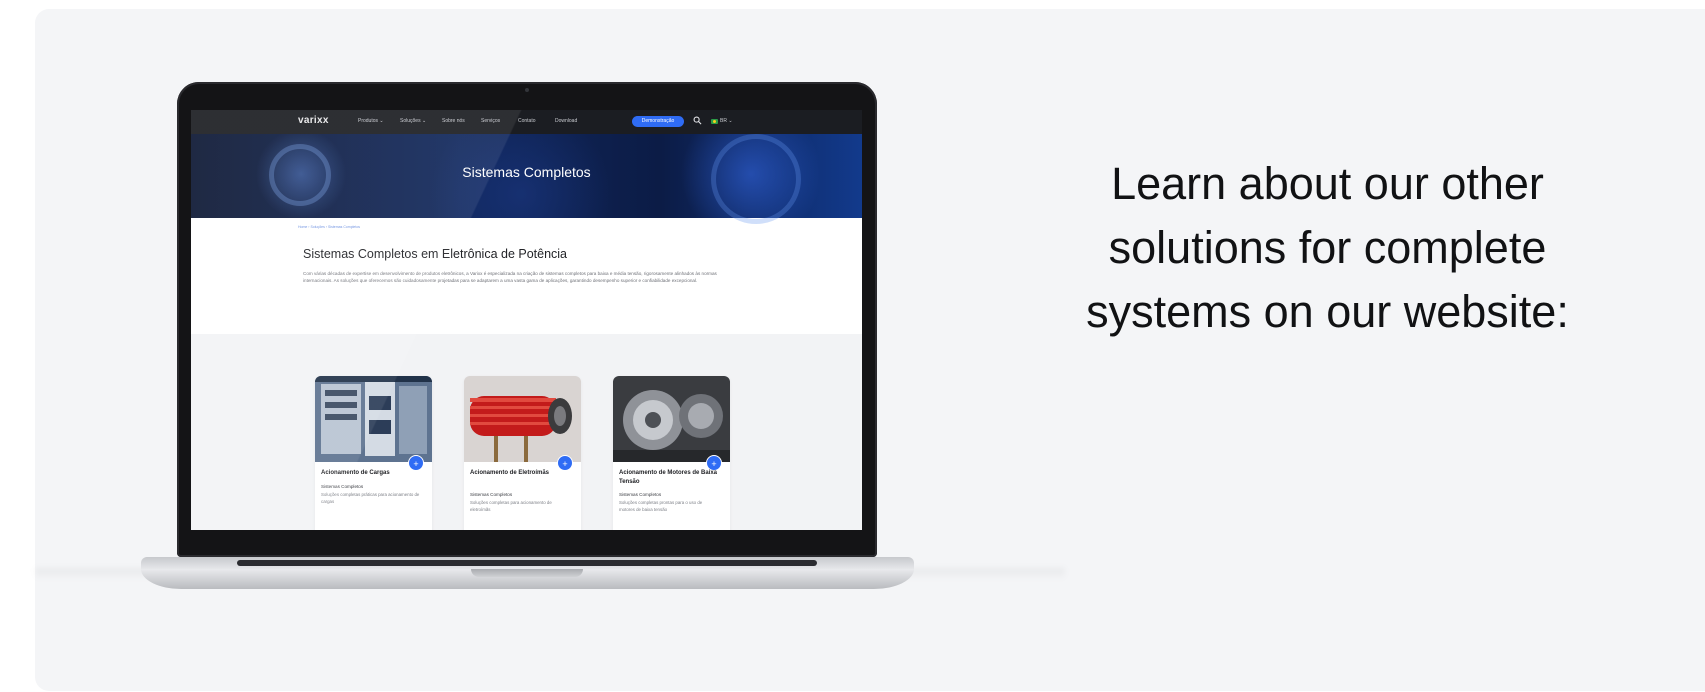  Describe the element at coordinates (355, 473) in the screenshot. I see `card-title: Acionamento de Cargas` at that location.